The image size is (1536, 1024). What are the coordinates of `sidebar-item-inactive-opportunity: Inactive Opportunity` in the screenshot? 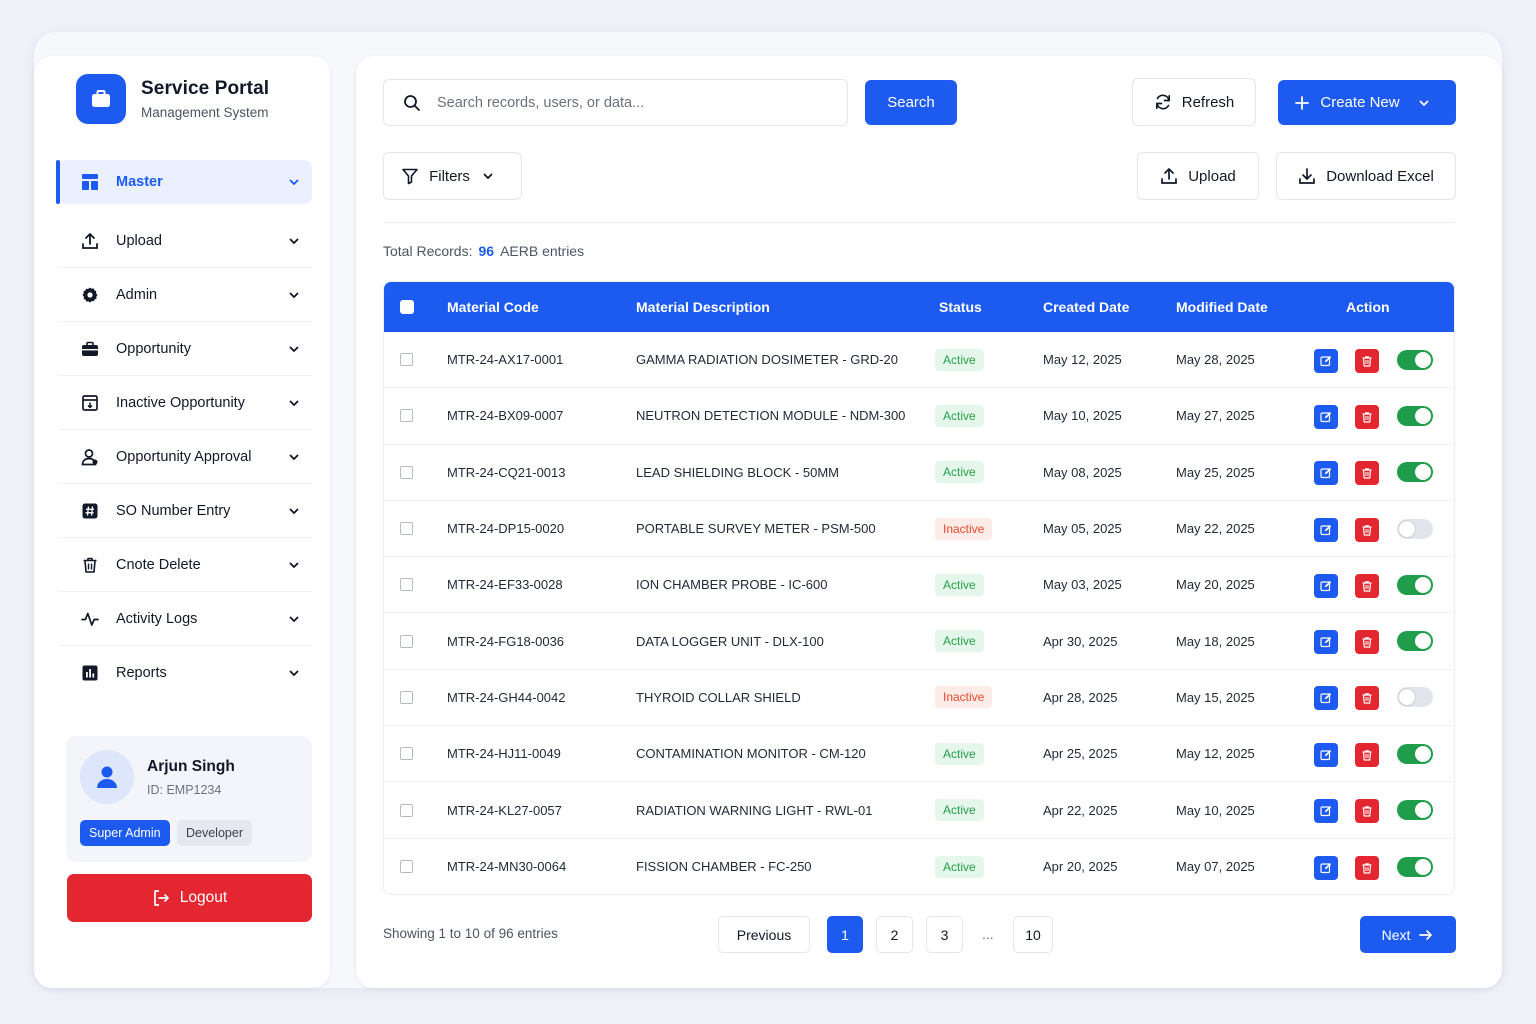 It's located at (185, 403).